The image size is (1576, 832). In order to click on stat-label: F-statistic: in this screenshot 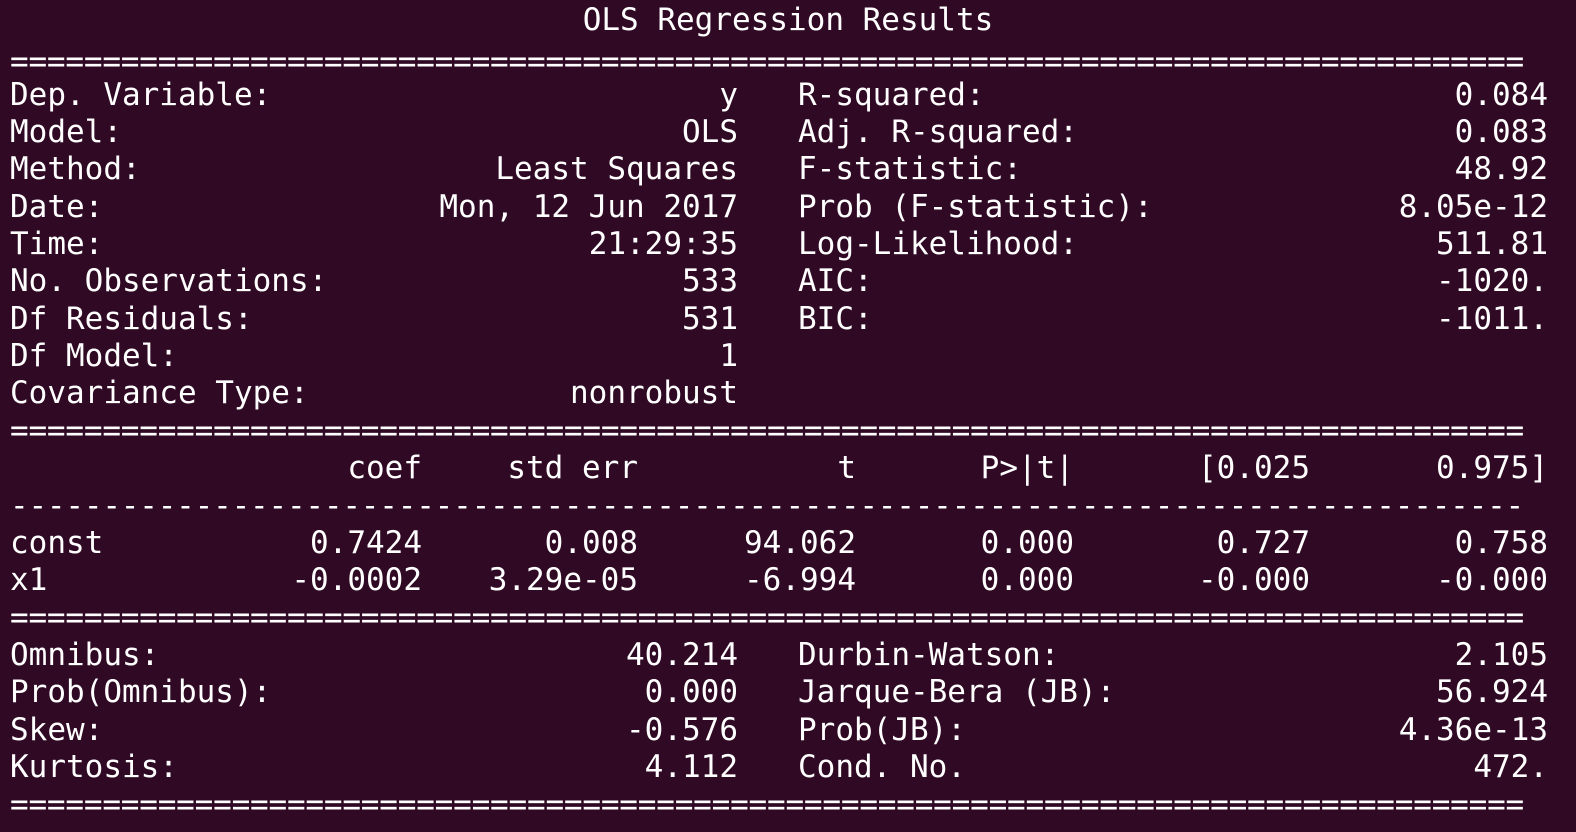, I will do `click(910, 169)`.